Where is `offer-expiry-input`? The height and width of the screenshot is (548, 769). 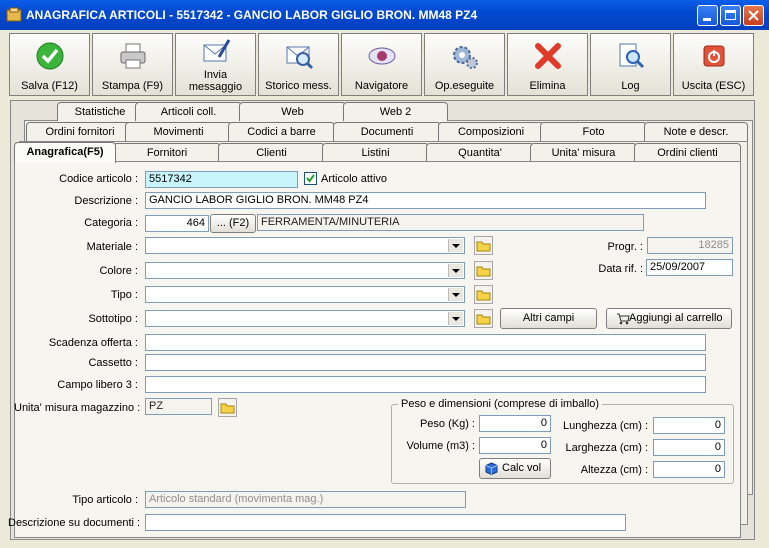 offer-expiry-input is located at coordinates (425, 342).